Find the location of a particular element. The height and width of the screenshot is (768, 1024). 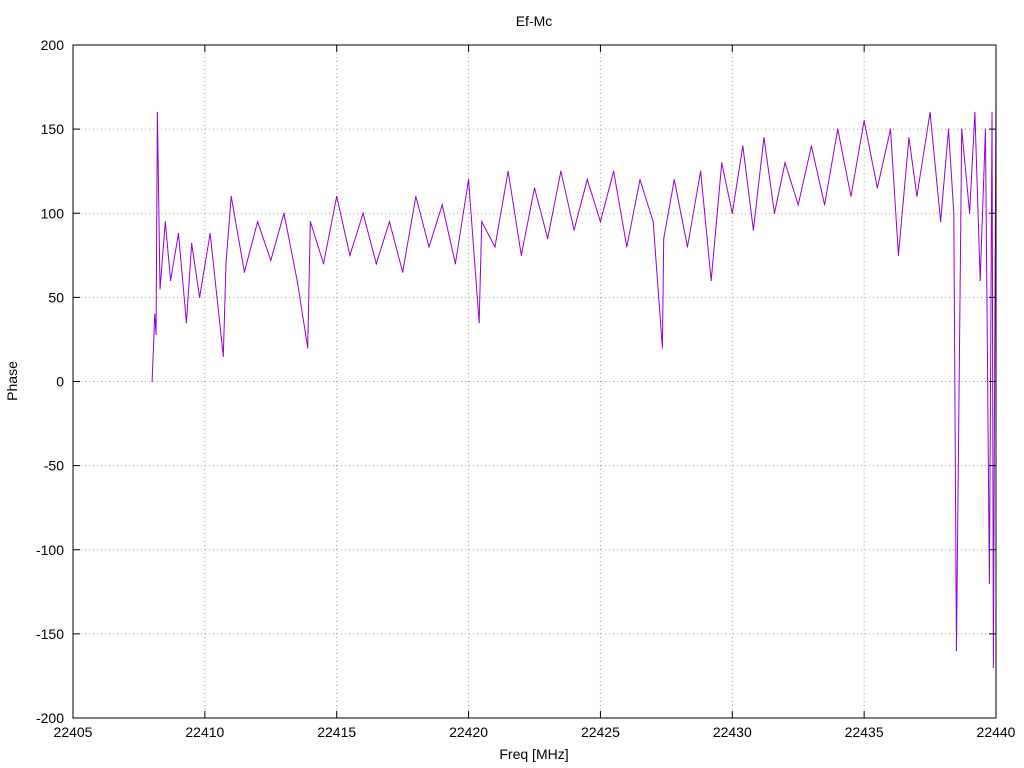

y-tick-label: -100 is located at coordinates (50, 550).